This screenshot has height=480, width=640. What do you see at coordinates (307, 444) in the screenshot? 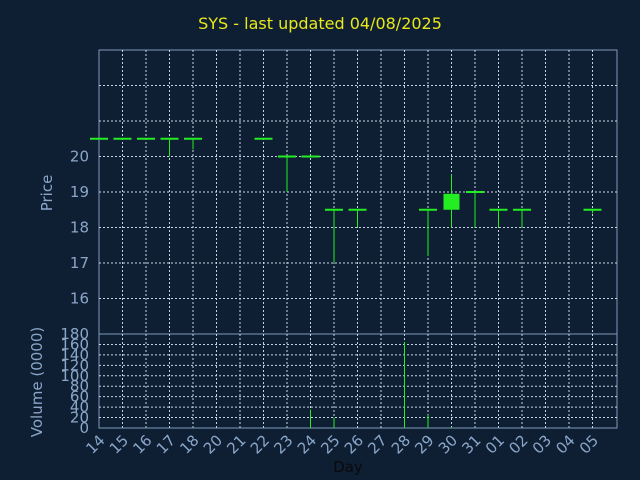
I see `x-tick-label: 24` at bounding box center [307, 444].